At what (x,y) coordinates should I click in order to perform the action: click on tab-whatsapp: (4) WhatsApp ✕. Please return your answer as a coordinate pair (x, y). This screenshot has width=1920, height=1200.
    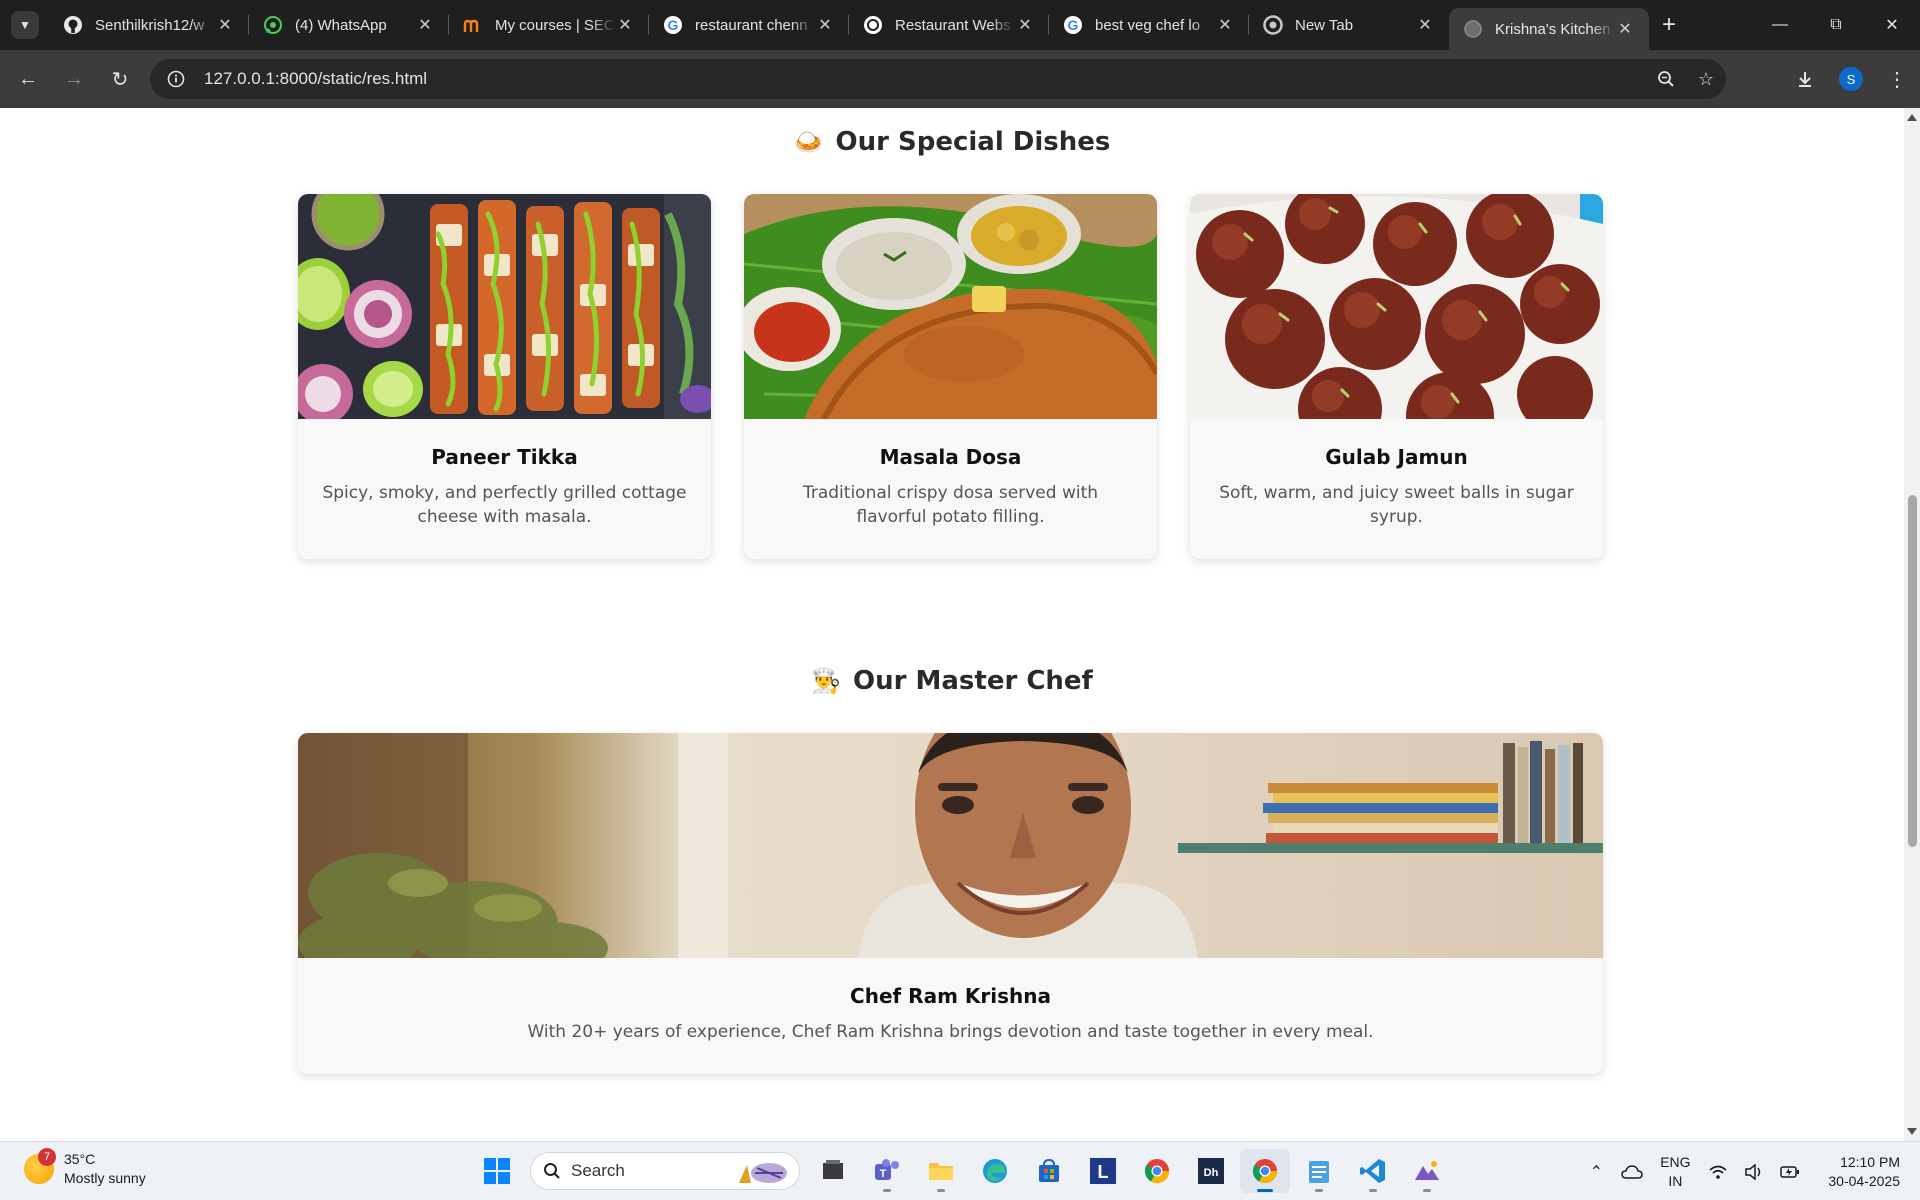
    Looking at the image, I should click on (349, 25).